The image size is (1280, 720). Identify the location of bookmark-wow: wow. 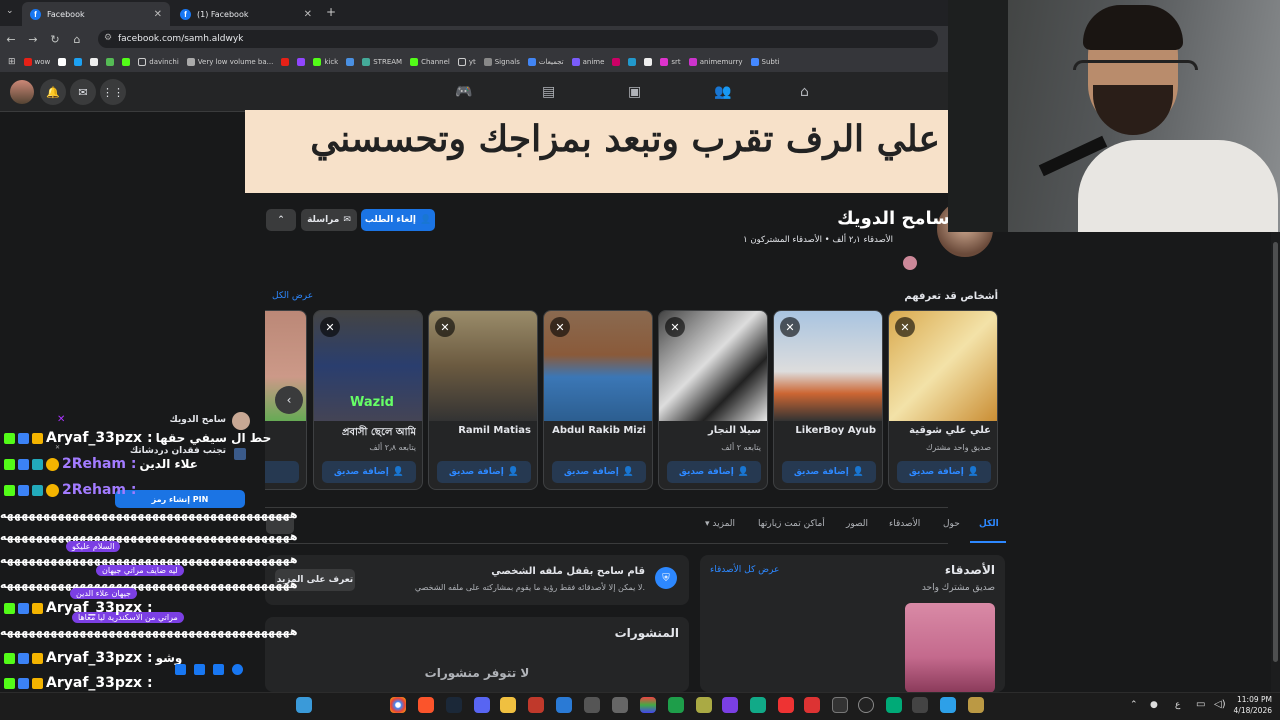
(36, 62).